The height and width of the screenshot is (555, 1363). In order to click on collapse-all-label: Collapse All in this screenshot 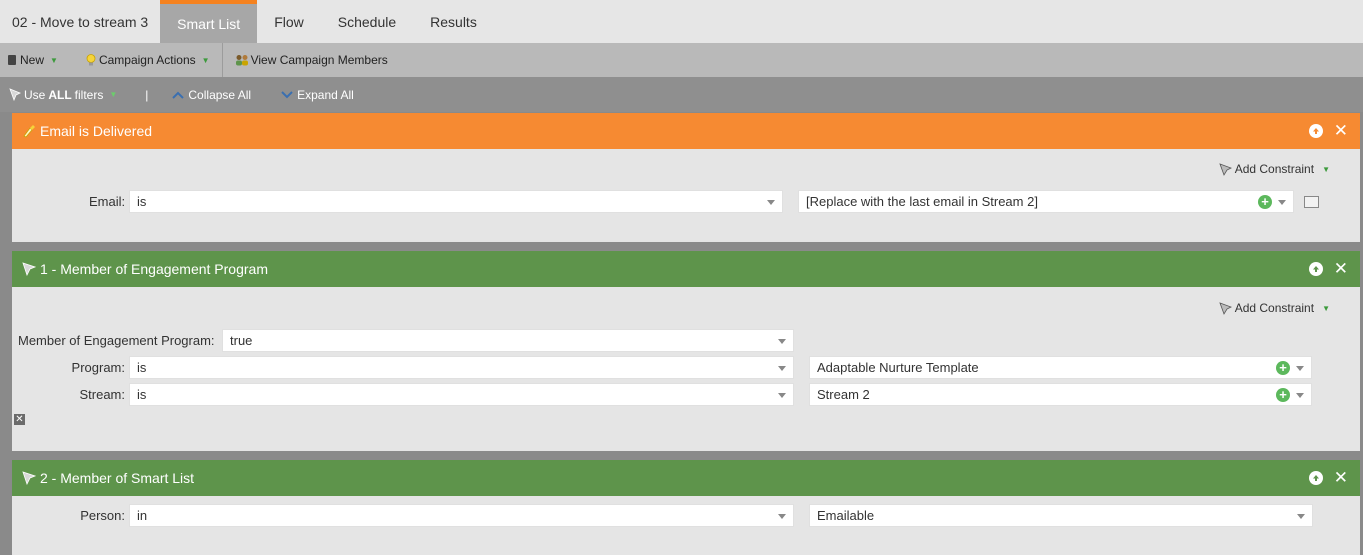, I will do `click(220, 94)`.